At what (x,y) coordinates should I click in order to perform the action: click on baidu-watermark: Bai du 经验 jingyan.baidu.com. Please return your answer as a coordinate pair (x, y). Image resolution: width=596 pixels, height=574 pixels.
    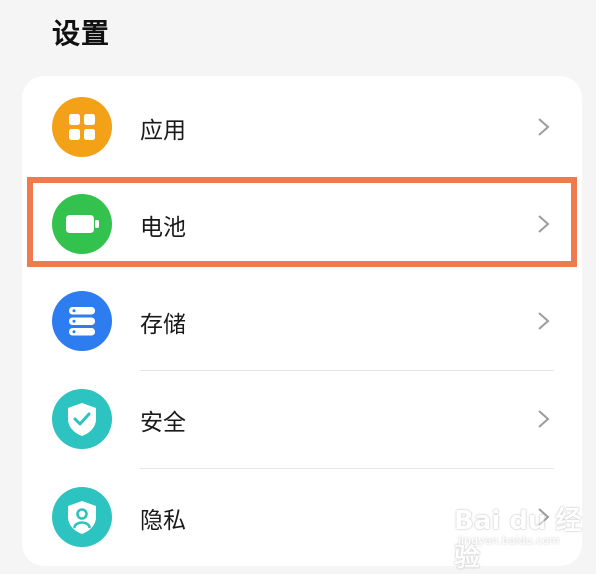
    Looking at the image, I should click on (517, 535).